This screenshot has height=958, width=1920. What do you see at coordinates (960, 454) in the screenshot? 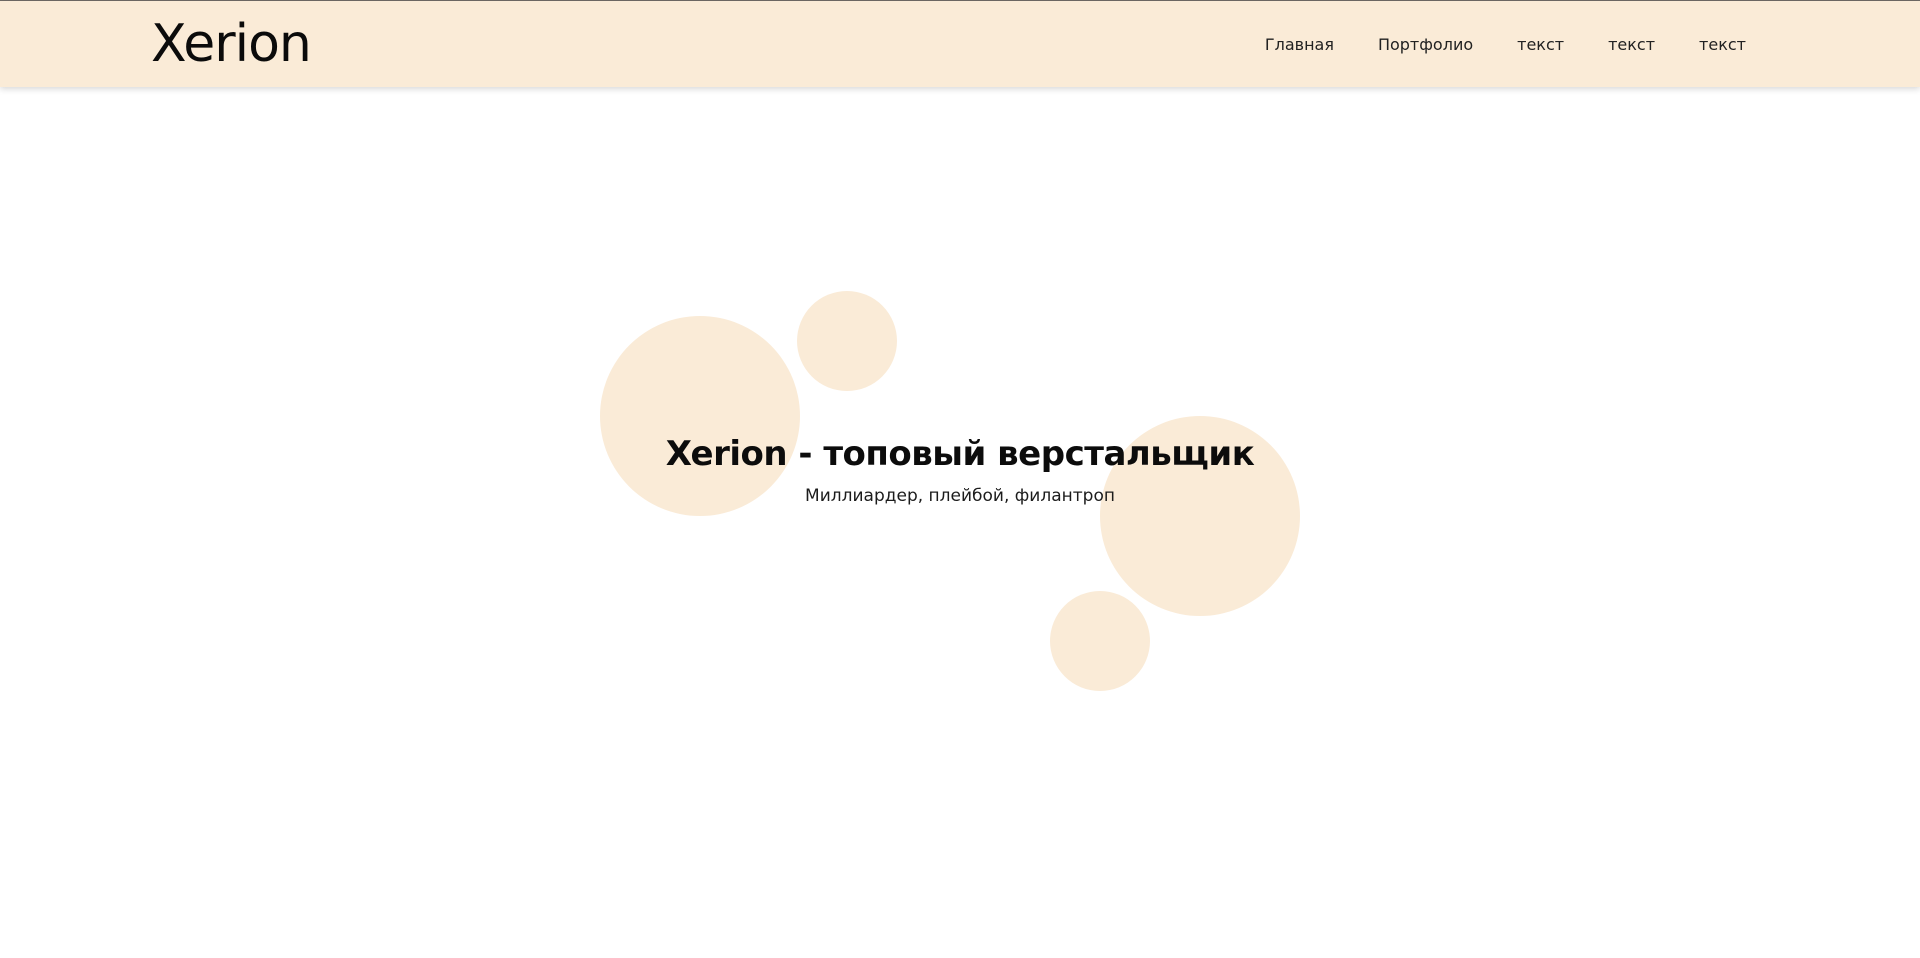
I see `hero-title: Xerion - топовый верстальщик` at bounding box center [960, 454].